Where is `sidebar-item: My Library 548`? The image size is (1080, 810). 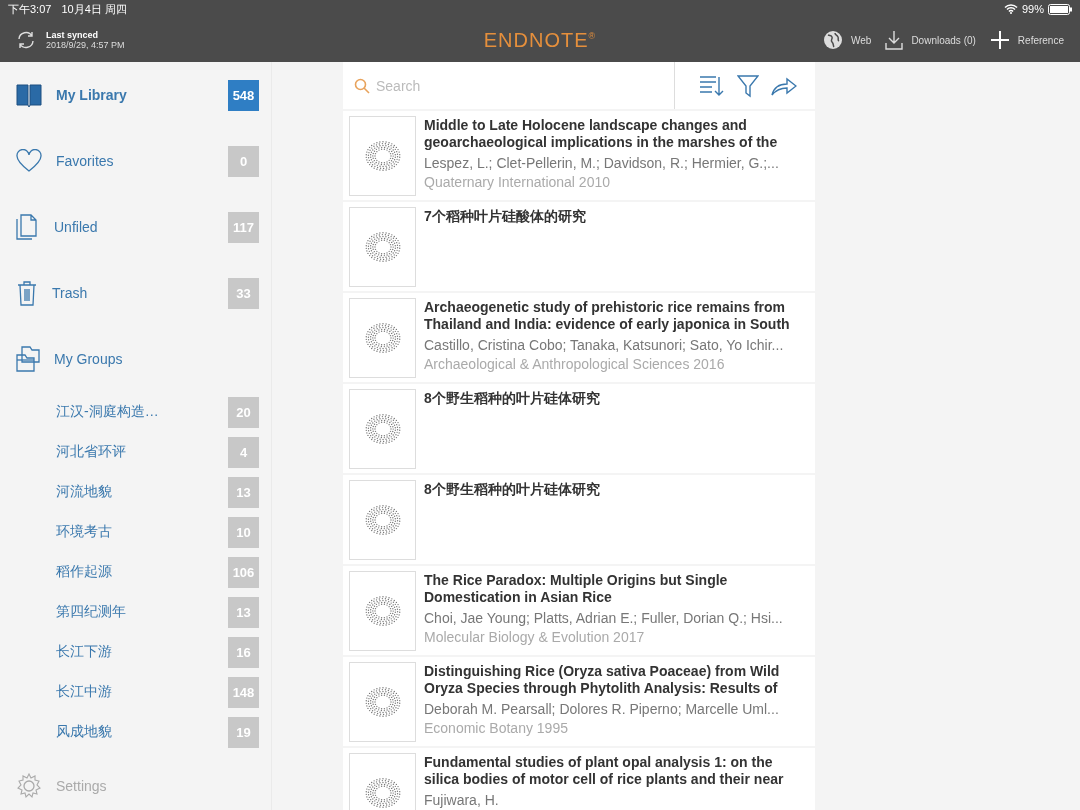 sidebar-item: My Library 548 is located at coordinates (143, 95).